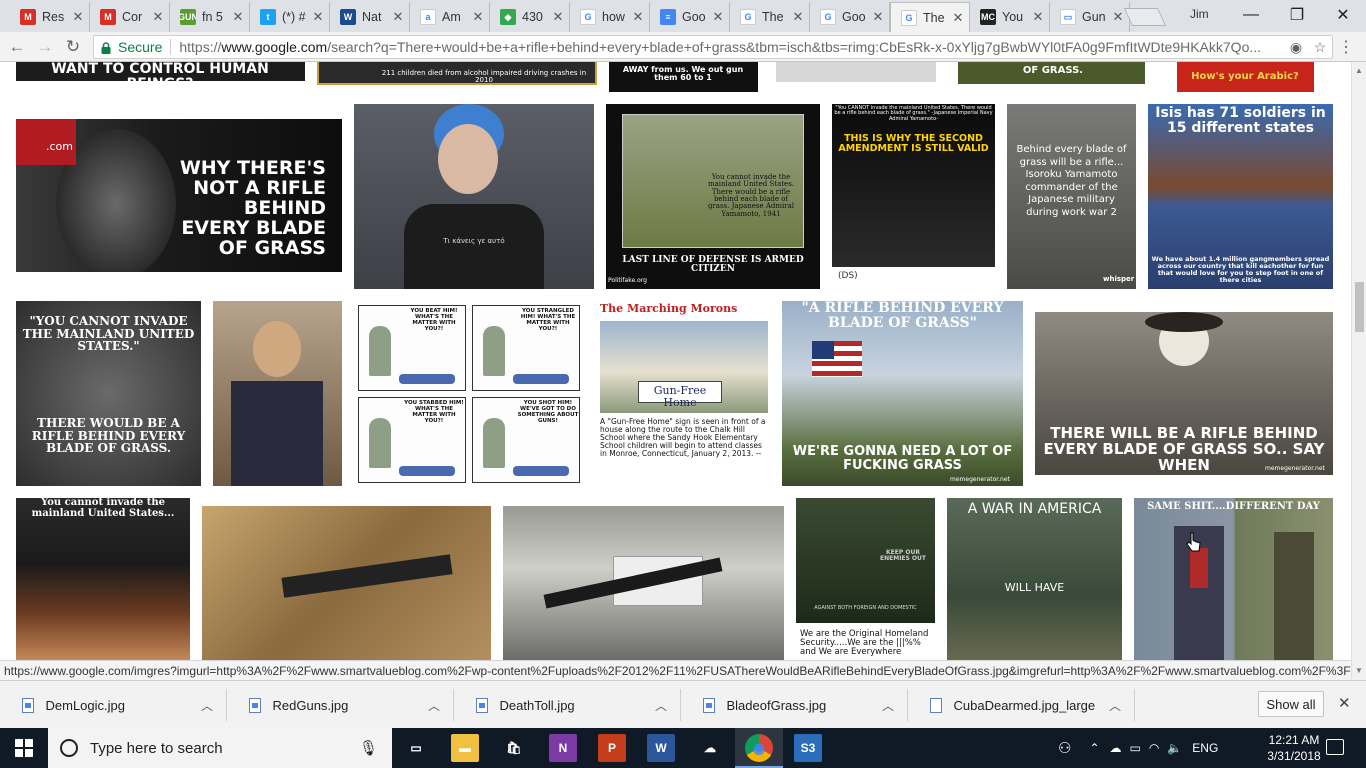 The width and height of the screenshot is (1366, 768). I want to click on browser-tab: Ghow ✕, so click(610, 17).